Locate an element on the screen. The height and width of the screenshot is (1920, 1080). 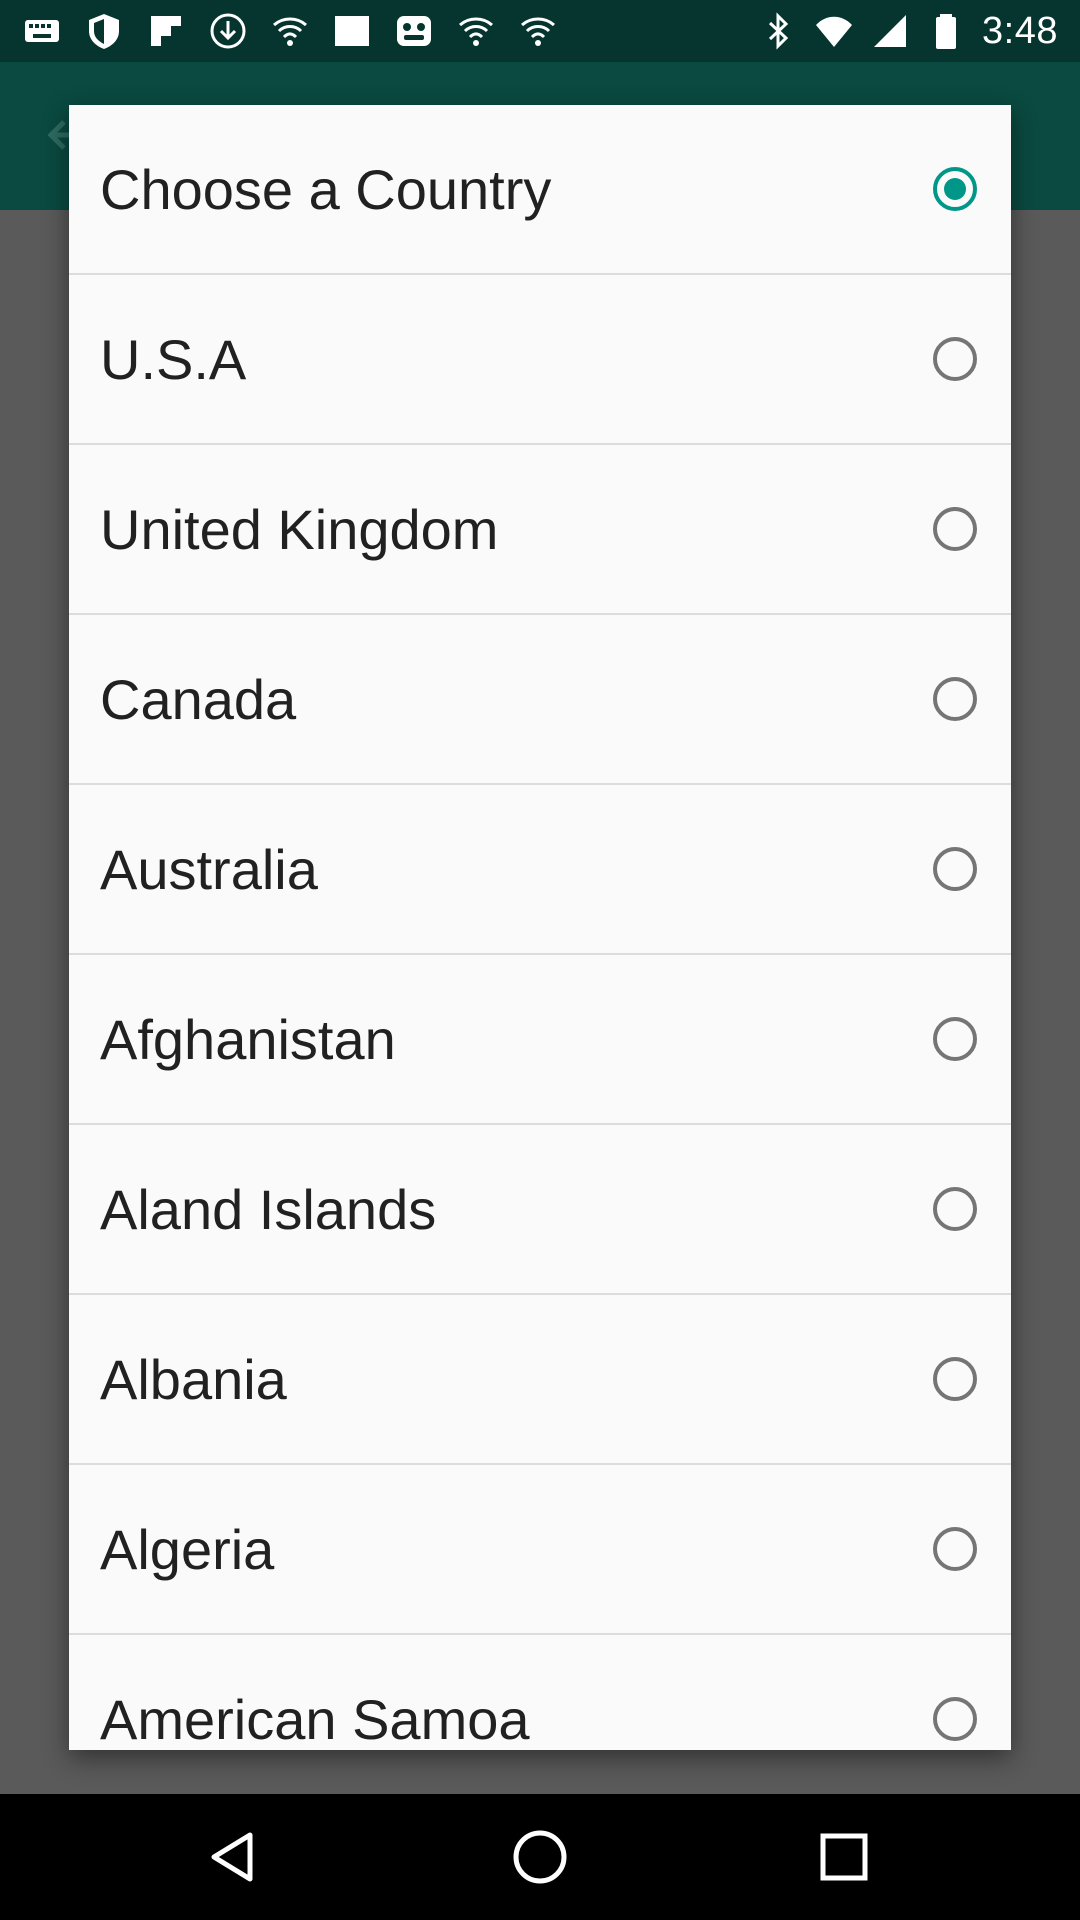
status-bar: 3:48 is located at coordinates (540, 31).